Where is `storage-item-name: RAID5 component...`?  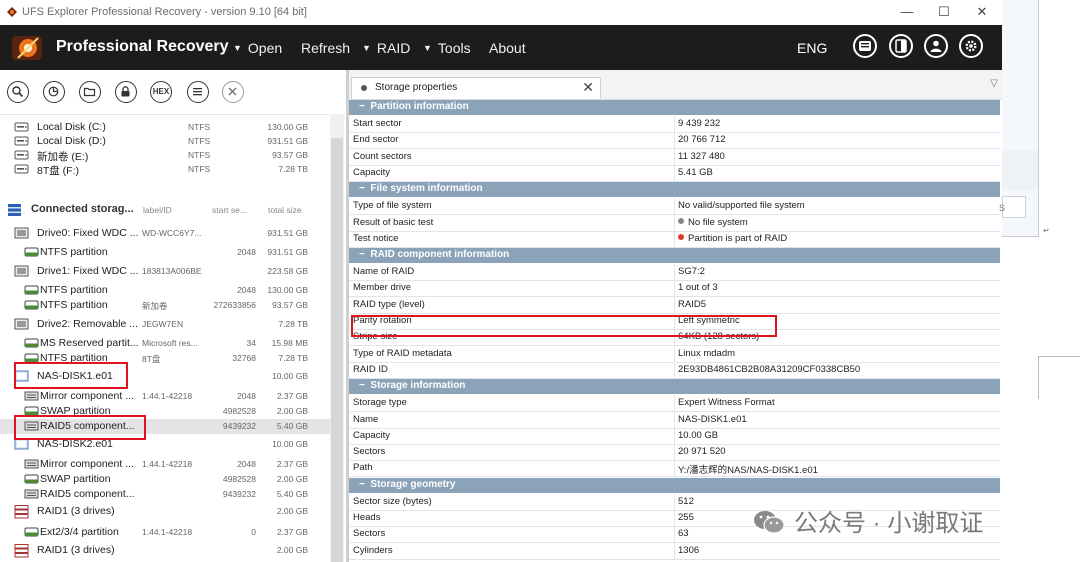
storage-item-name: RAID5 component... is located at coordinates (87, 494).